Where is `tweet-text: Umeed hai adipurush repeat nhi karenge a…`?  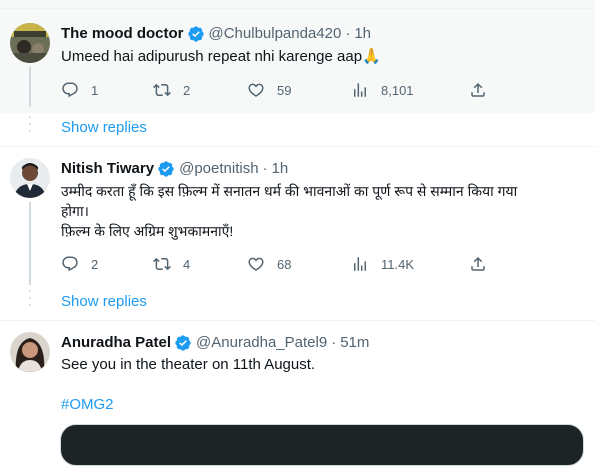
tweet-text: Umeed hai adipurush repeat nhi karenge a… is located at coordinates (321, 57).